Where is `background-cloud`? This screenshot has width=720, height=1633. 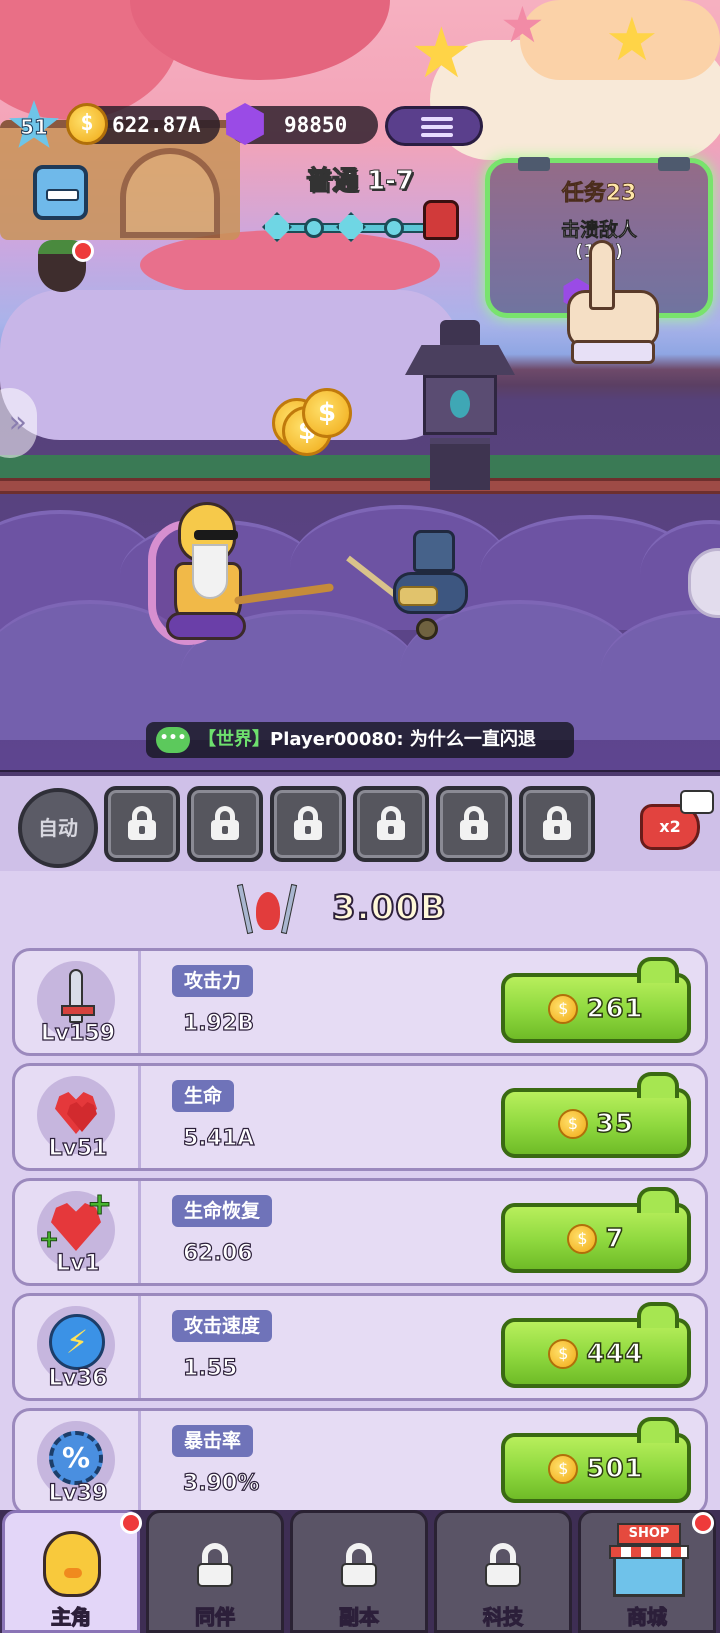 background-cloud is located at coordinates (230, 365).